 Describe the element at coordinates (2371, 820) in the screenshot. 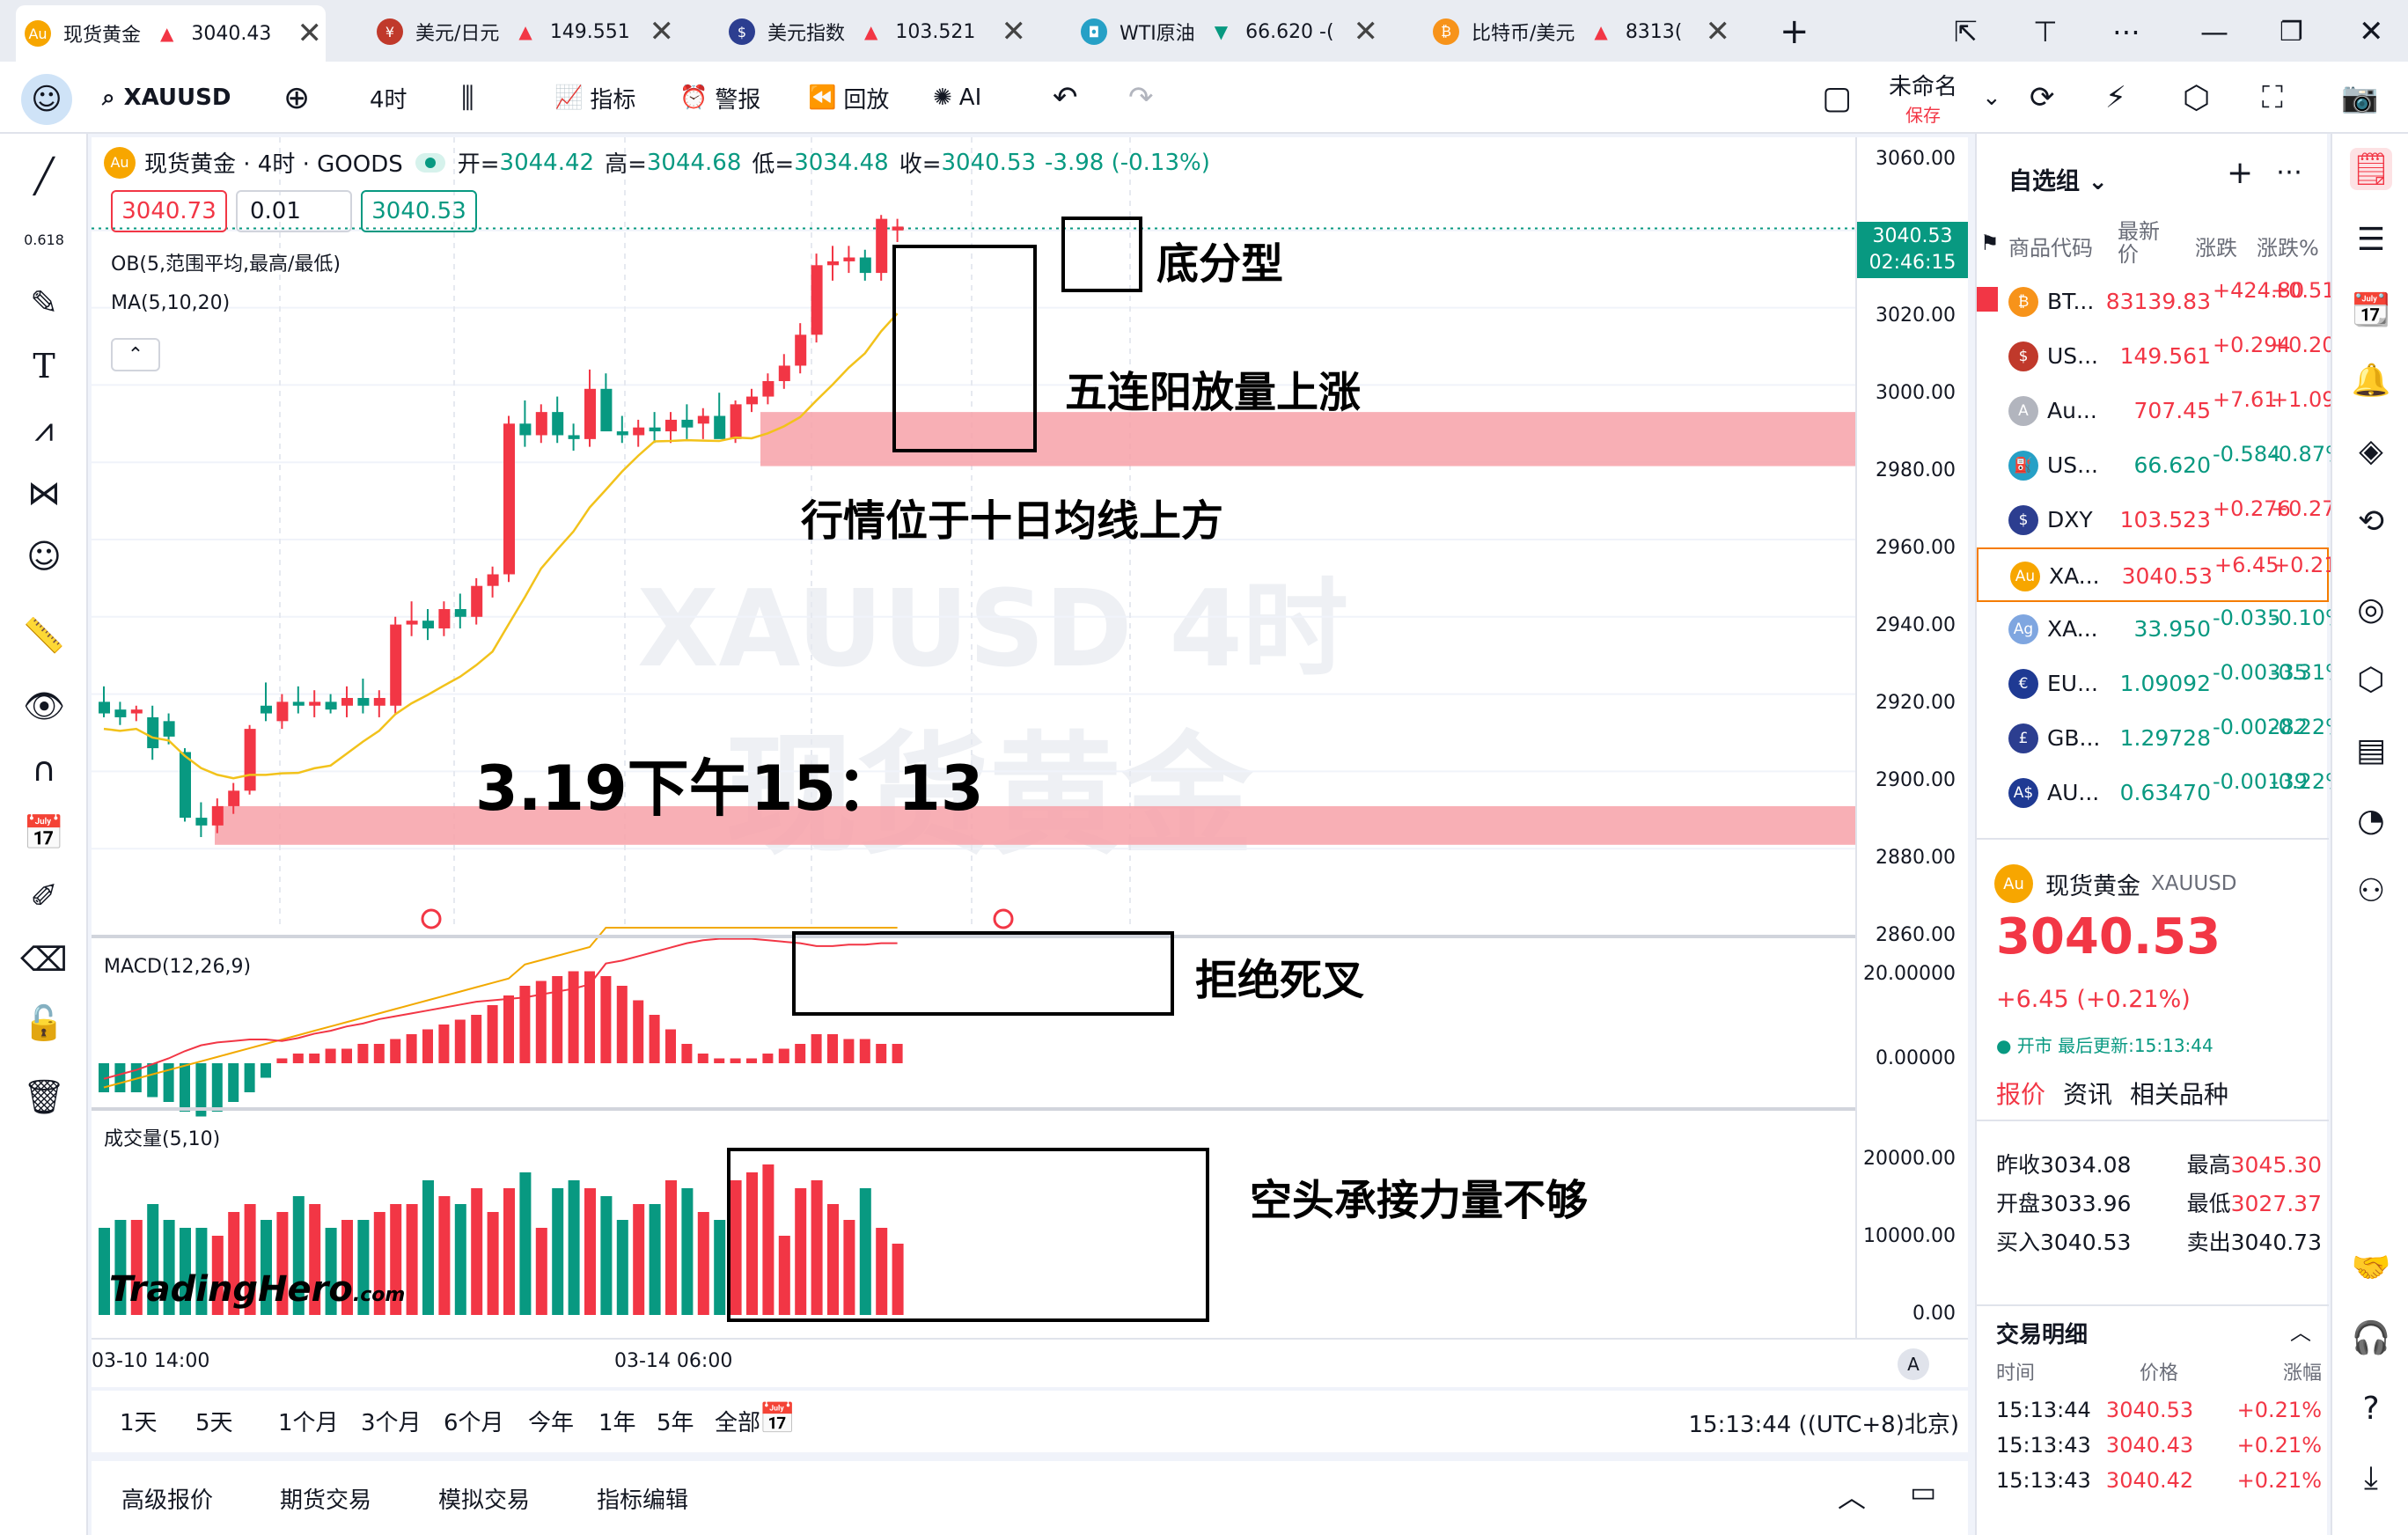

I see `pie-chart-icon: ◔` at that location.